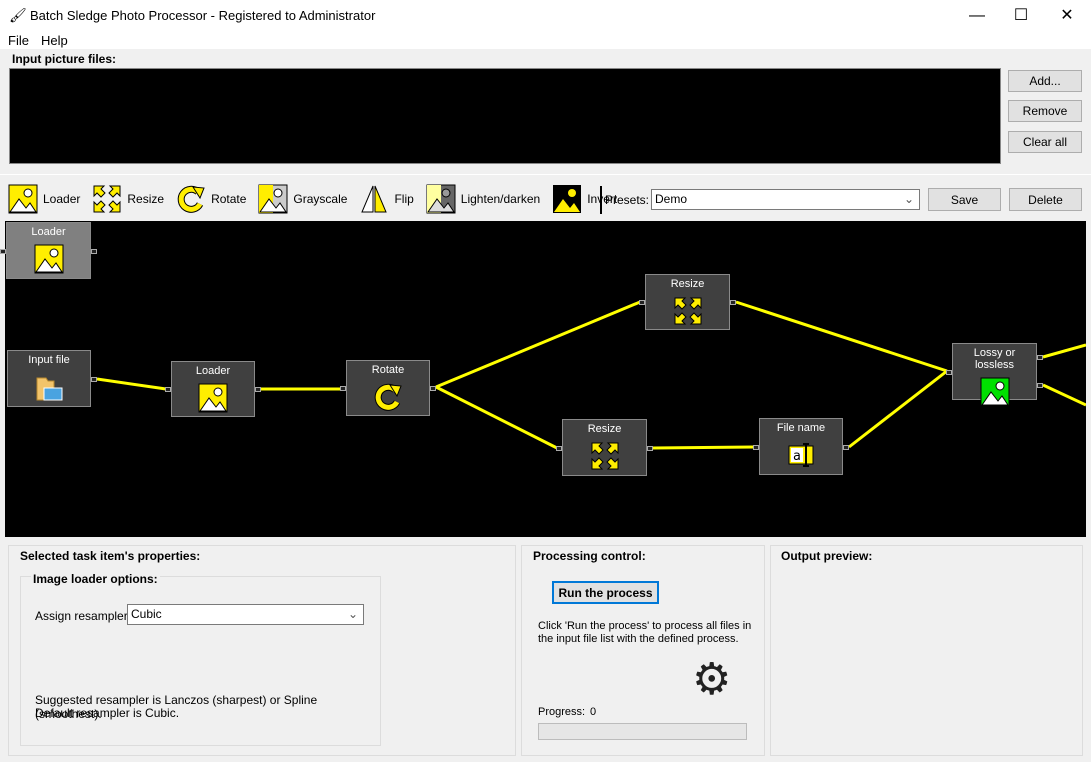 The width and height of the screenshot is (1091, 762). Describe the element at coordinates (18, 15) in the screenshot. I see `app-icon: 🖌` at that location.